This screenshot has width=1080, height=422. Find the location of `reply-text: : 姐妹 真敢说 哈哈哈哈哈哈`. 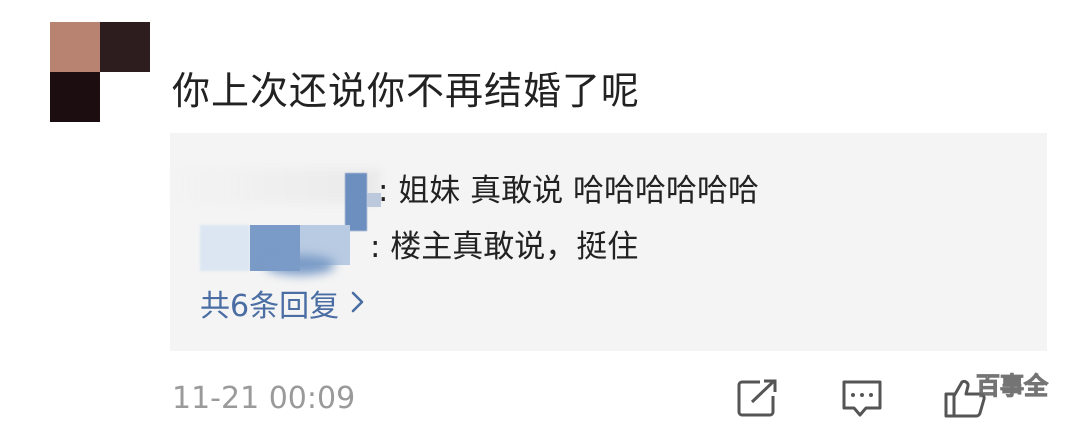

reply-text: : 姐妹 真敢说 哈哈哈哈哈哈 is located at coordinates (569, 191).